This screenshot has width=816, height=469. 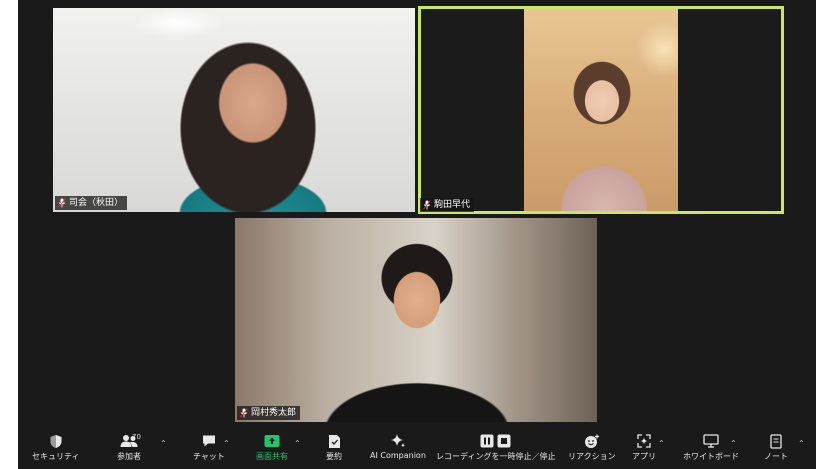 What do you see at coordinates (163, 443) in the screenshot?
I see `participants-options-caret: ⌃` at bounding box center [163, 443].